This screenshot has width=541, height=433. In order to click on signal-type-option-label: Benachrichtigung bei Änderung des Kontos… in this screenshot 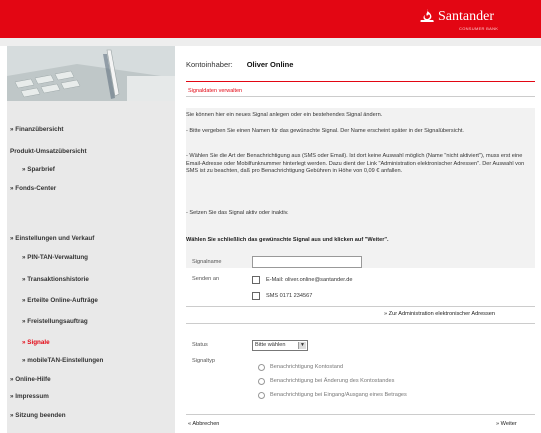, I will do `click(332, 381)`.